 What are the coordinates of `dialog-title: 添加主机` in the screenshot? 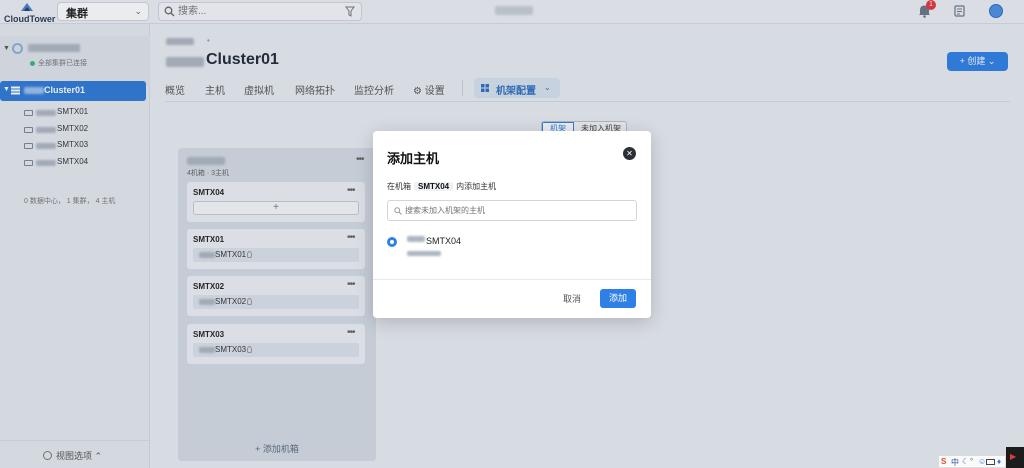 It's located at (413, 158).